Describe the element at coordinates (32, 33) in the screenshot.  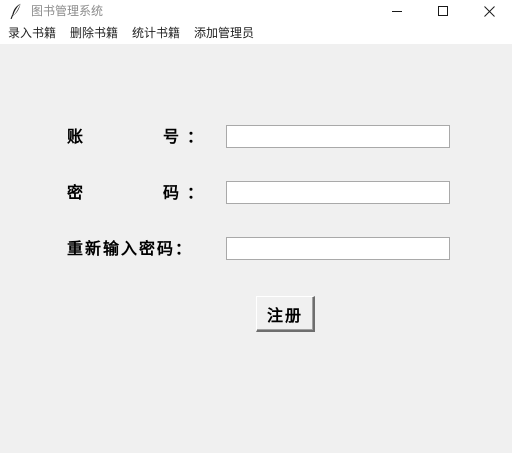
I see `menu-item-add-book: 录入书籍` at that location.